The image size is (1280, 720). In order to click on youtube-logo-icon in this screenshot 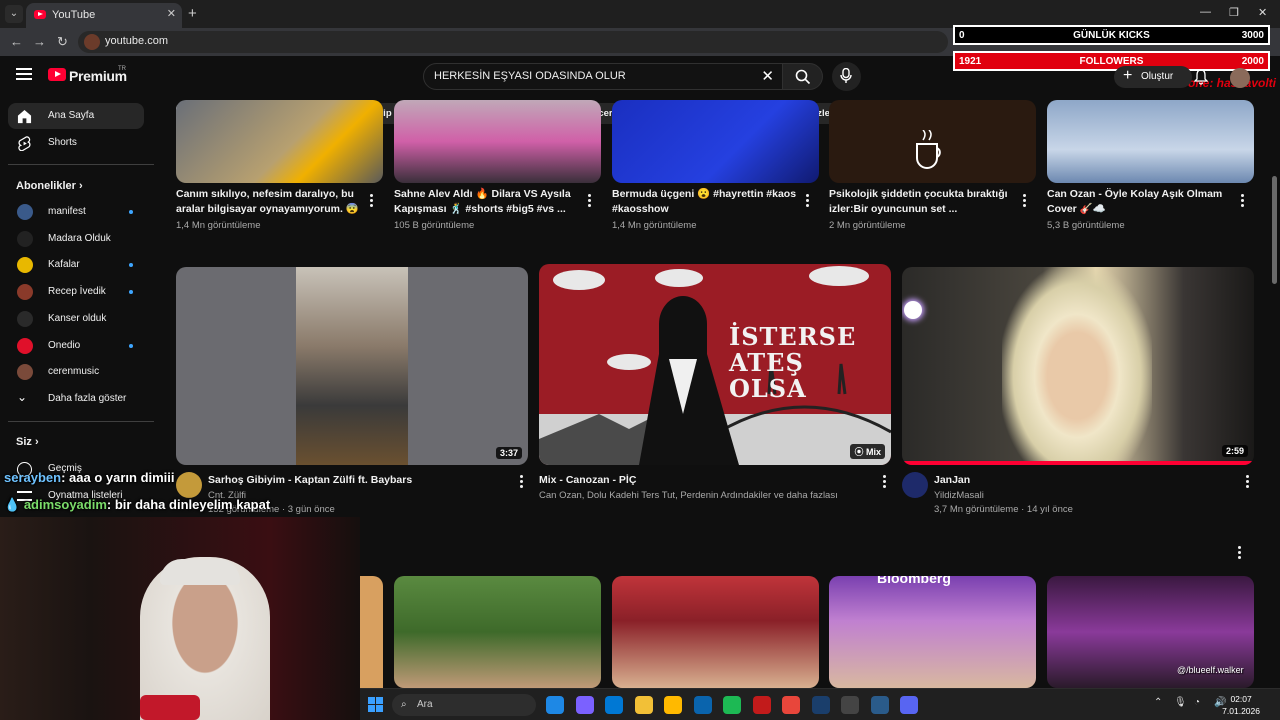, I will do `click(57, 74)`.